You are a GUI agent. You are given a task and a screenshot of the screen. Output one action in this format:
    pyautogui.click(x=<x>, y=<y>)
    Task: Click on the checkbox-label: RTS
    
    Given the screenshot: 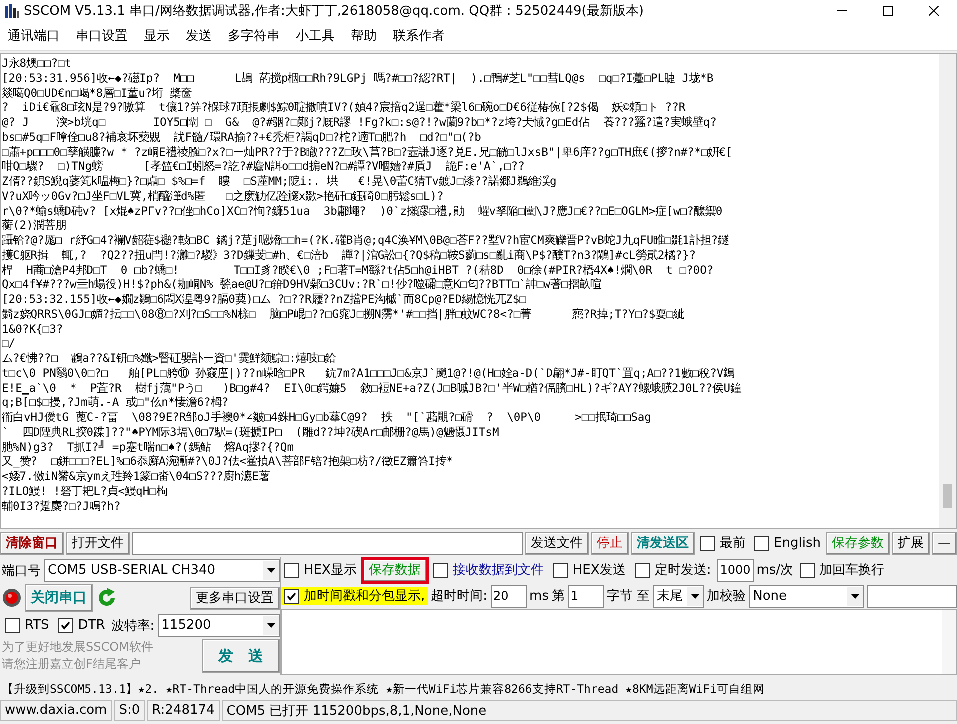 What is the action you would take?
    pyautogui.click(x=37, y=625)
    